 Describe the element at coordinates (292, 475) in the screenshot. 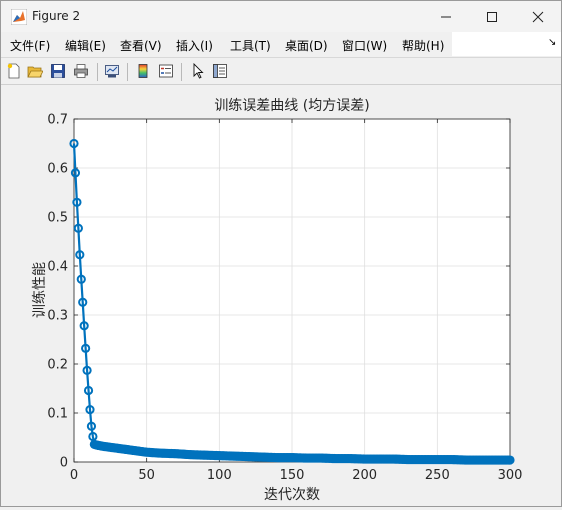

I see `x-tick-label: 150` at that location.